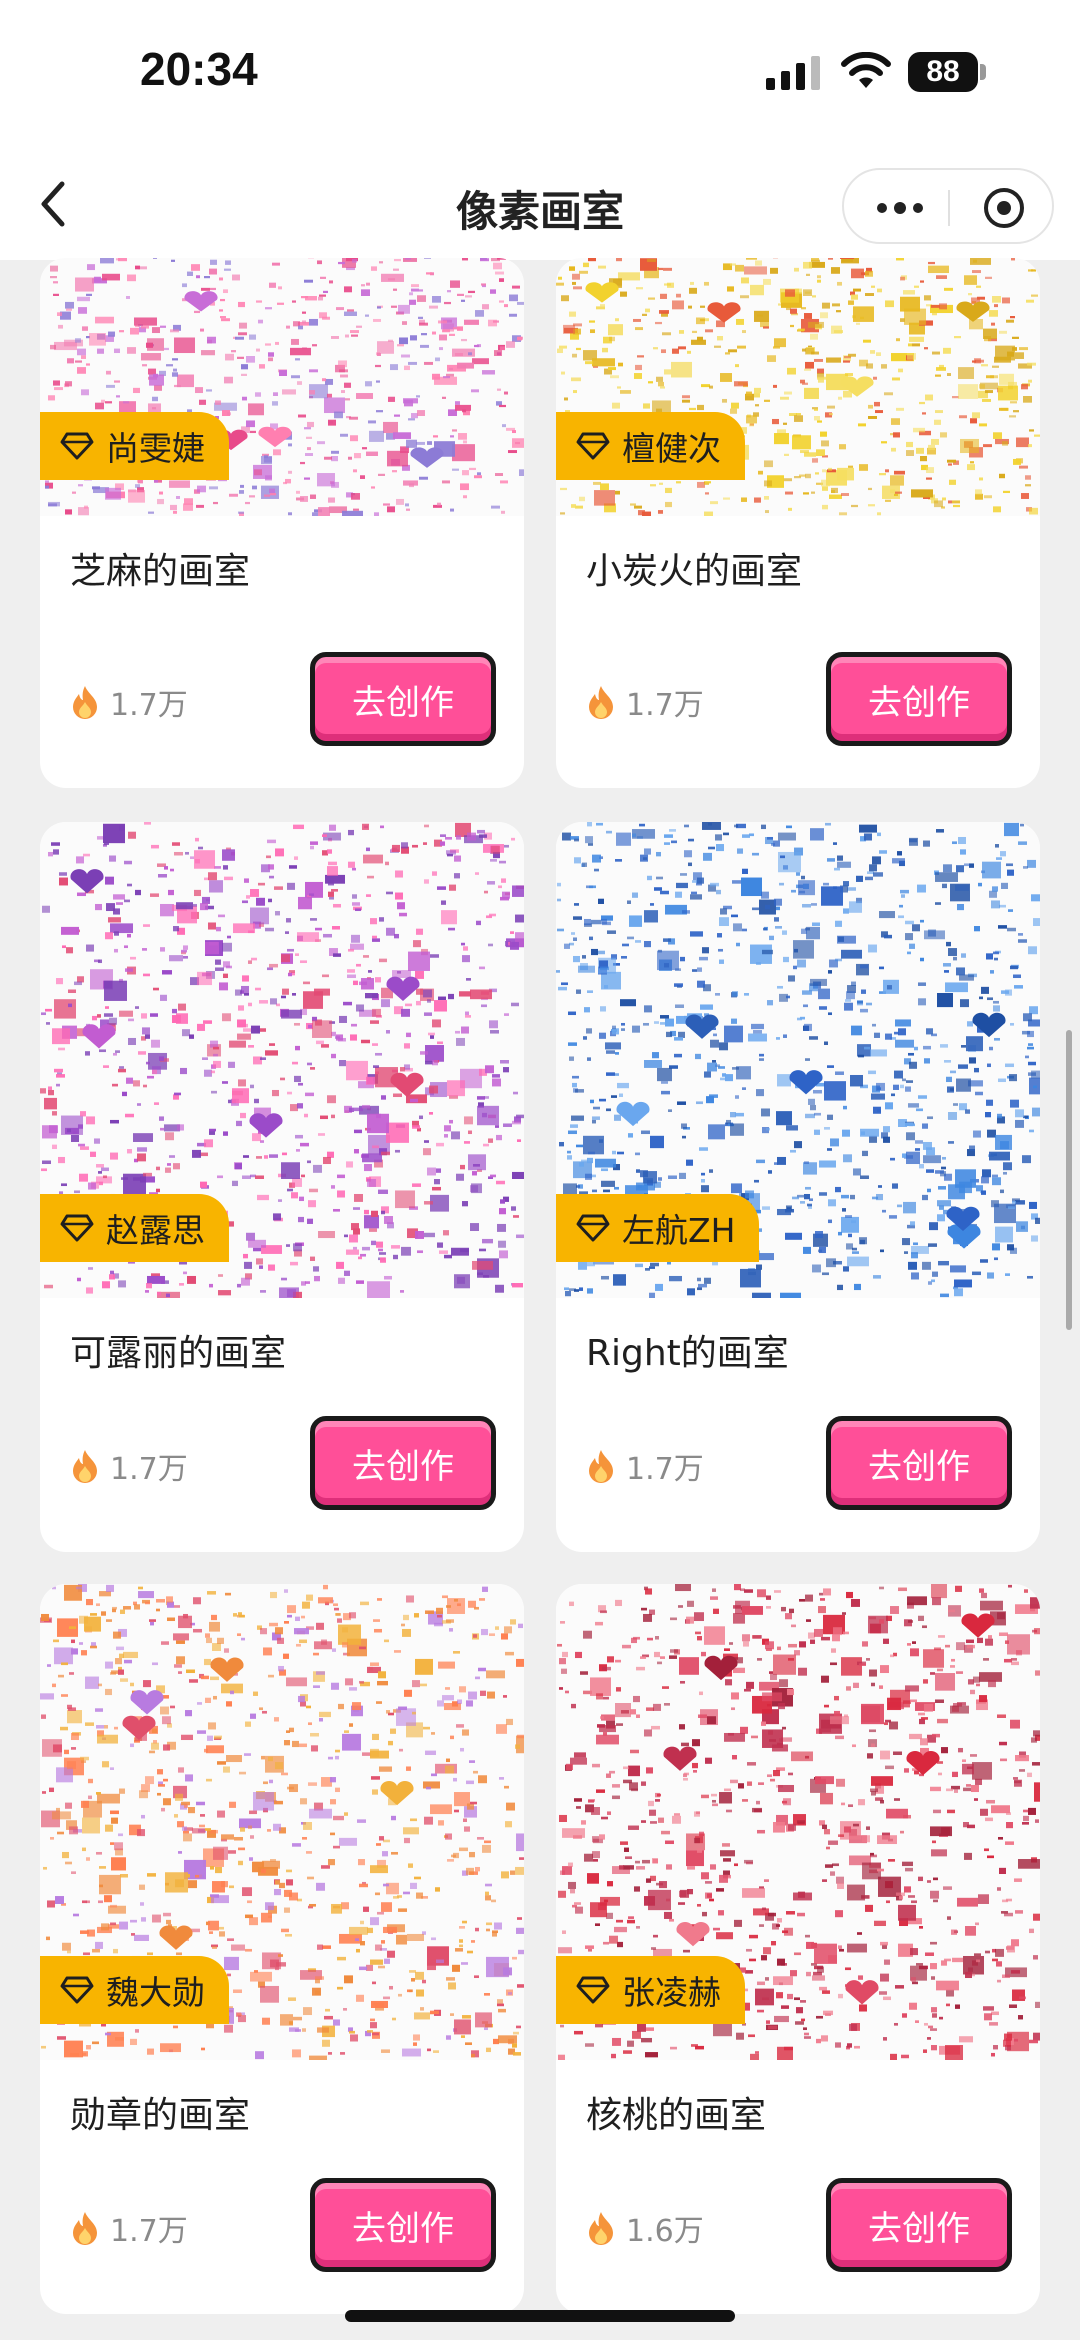  What do you see at coordinates (665, 2231) in the screenshot?
I see `popularity-value: 1.6万` at bounding box center [665, 2231].